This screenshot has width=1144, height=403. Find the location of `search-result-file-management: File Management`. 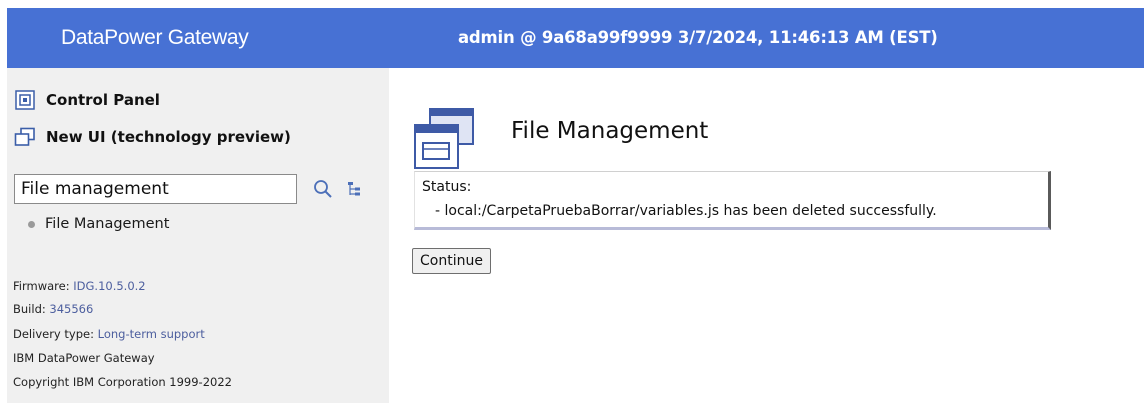

search-result-file-management: File Management is located at coordinates (98, 224).